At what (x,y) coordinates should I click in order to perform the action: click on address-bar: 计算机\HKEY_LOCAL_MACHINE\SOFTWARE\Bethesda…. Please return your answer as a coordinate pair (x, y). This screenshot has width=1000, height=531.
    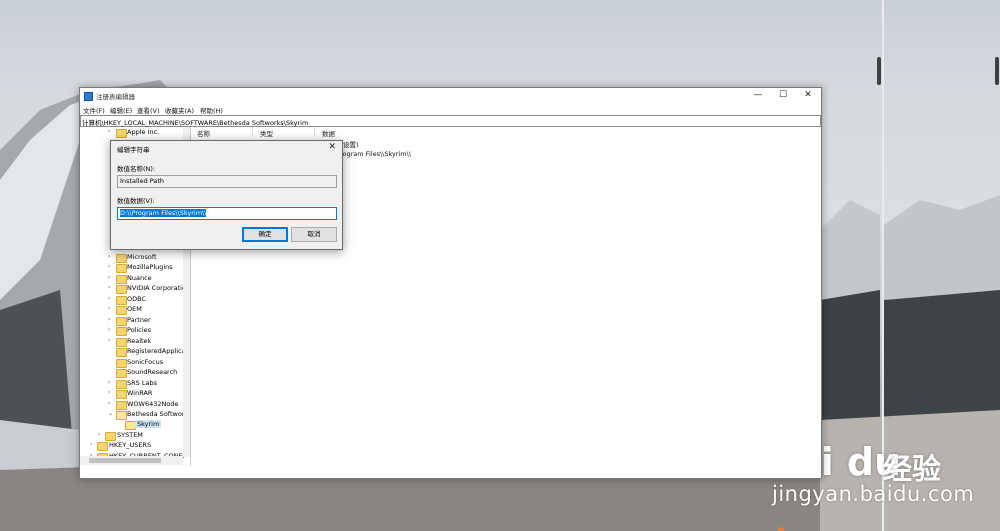
    Looking at the image, I should click on (450, 121).